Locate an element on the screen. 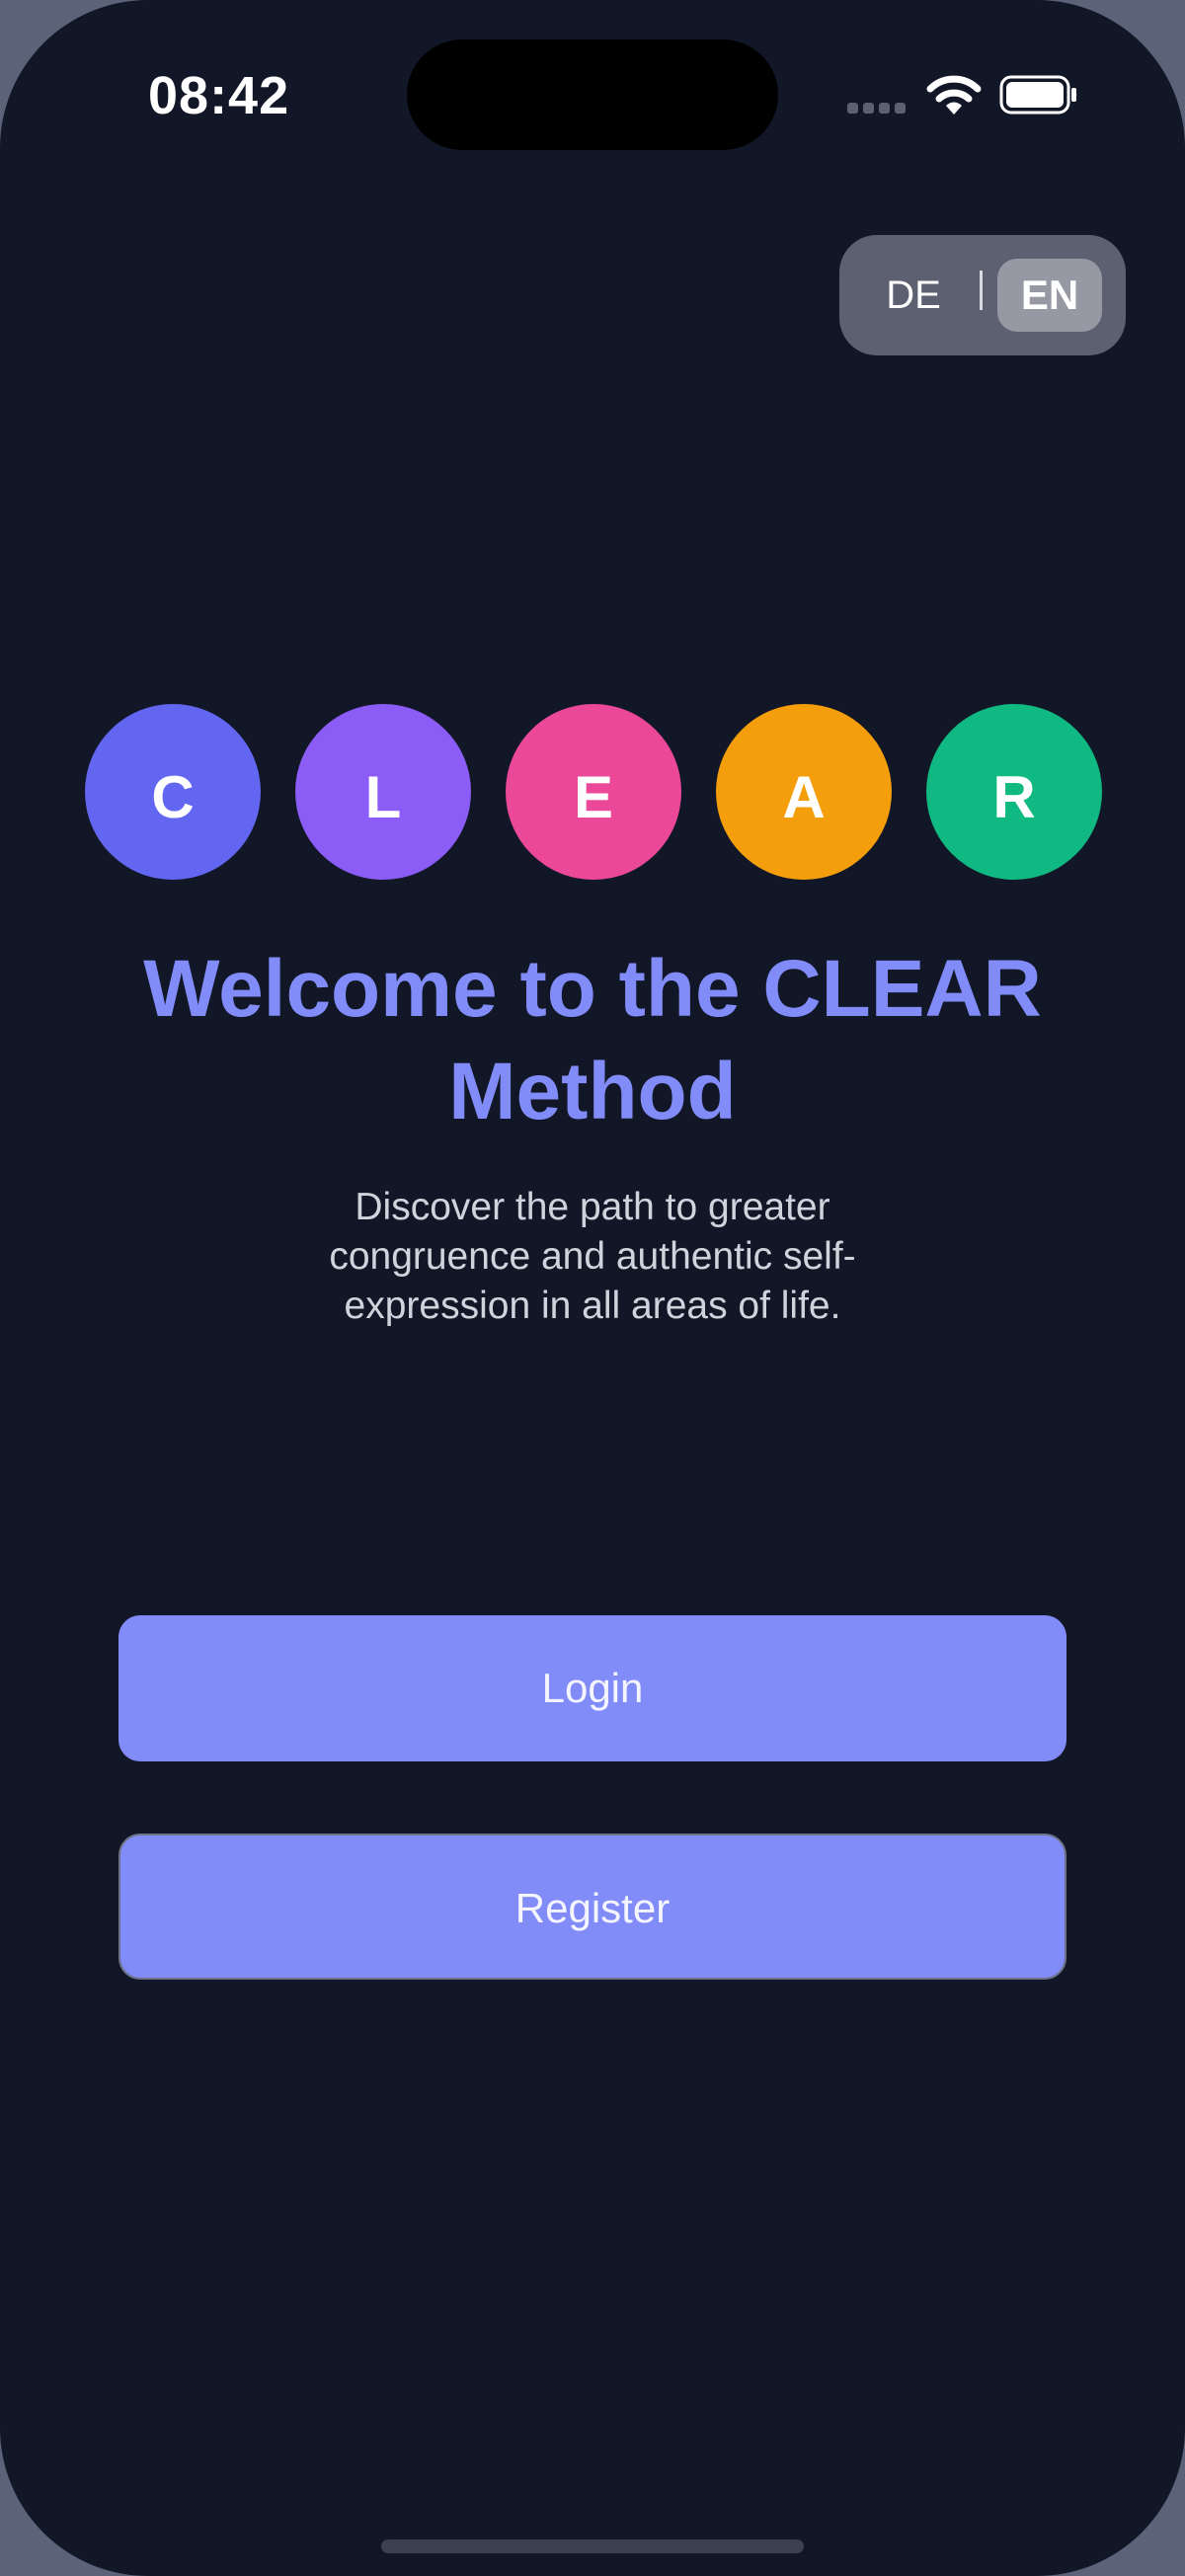 The image size is (1185, 2576). logo-circle-r: R is located at coordinates (1014, 792).